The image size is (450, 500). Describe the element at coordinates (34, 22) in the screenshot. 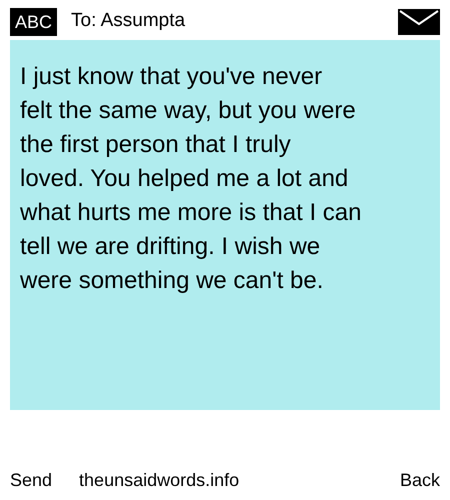

I see `abc-label: ABC` at that location.